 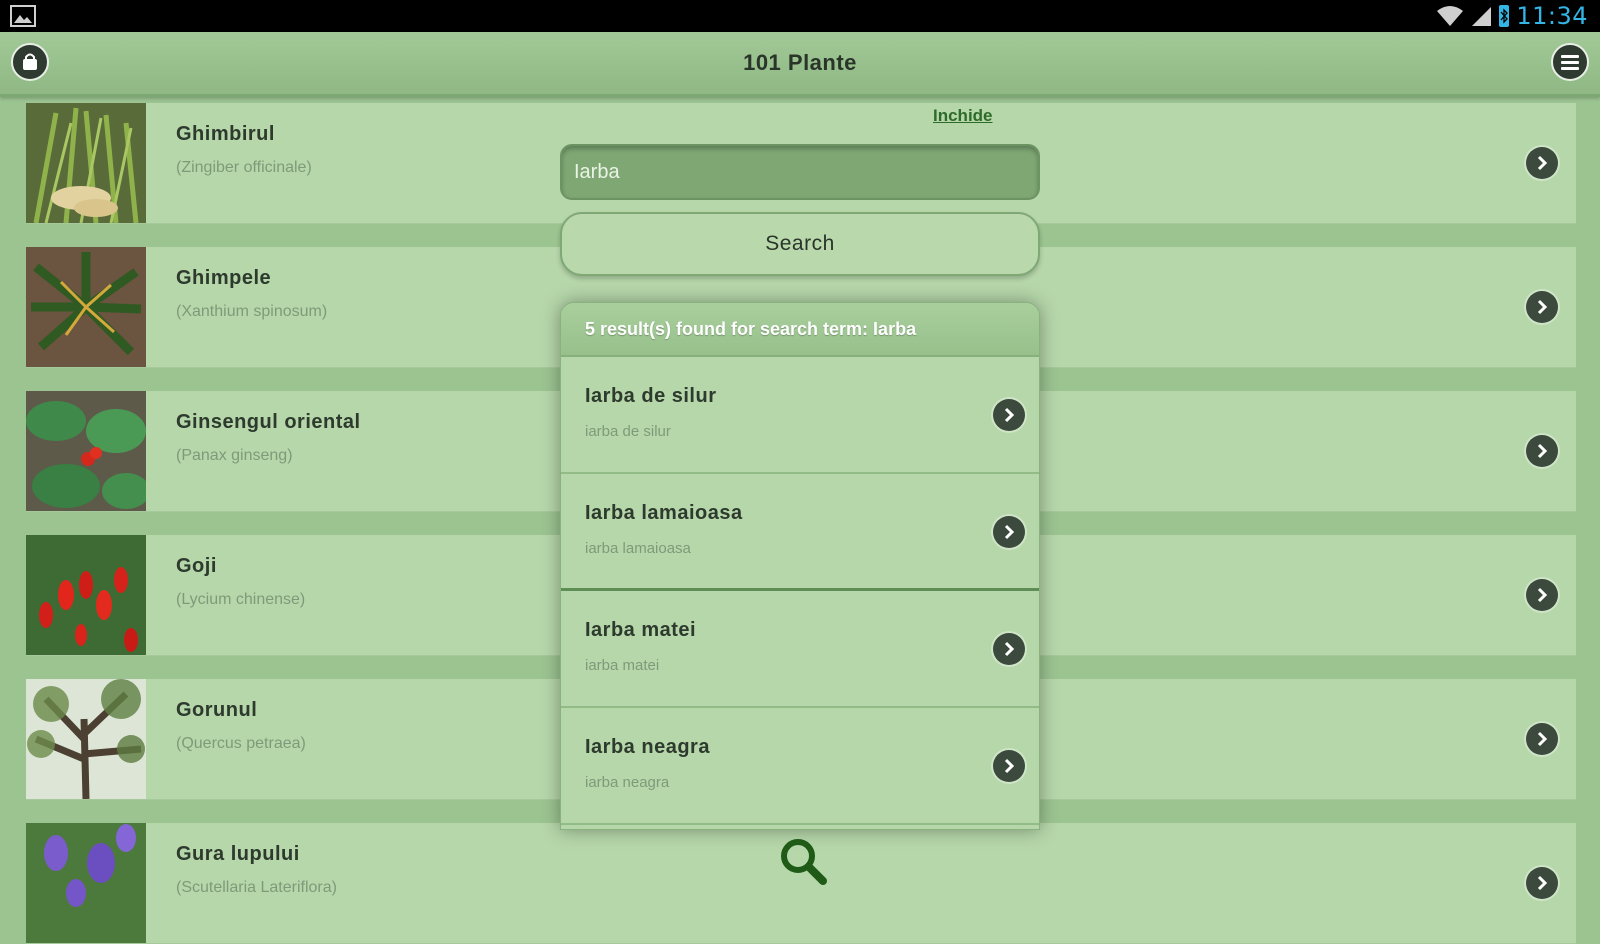 What do you see at coordinates (1552, 16) in the screenshot?
I see `status-time: 11:34` at bounding box center [1552, 16].